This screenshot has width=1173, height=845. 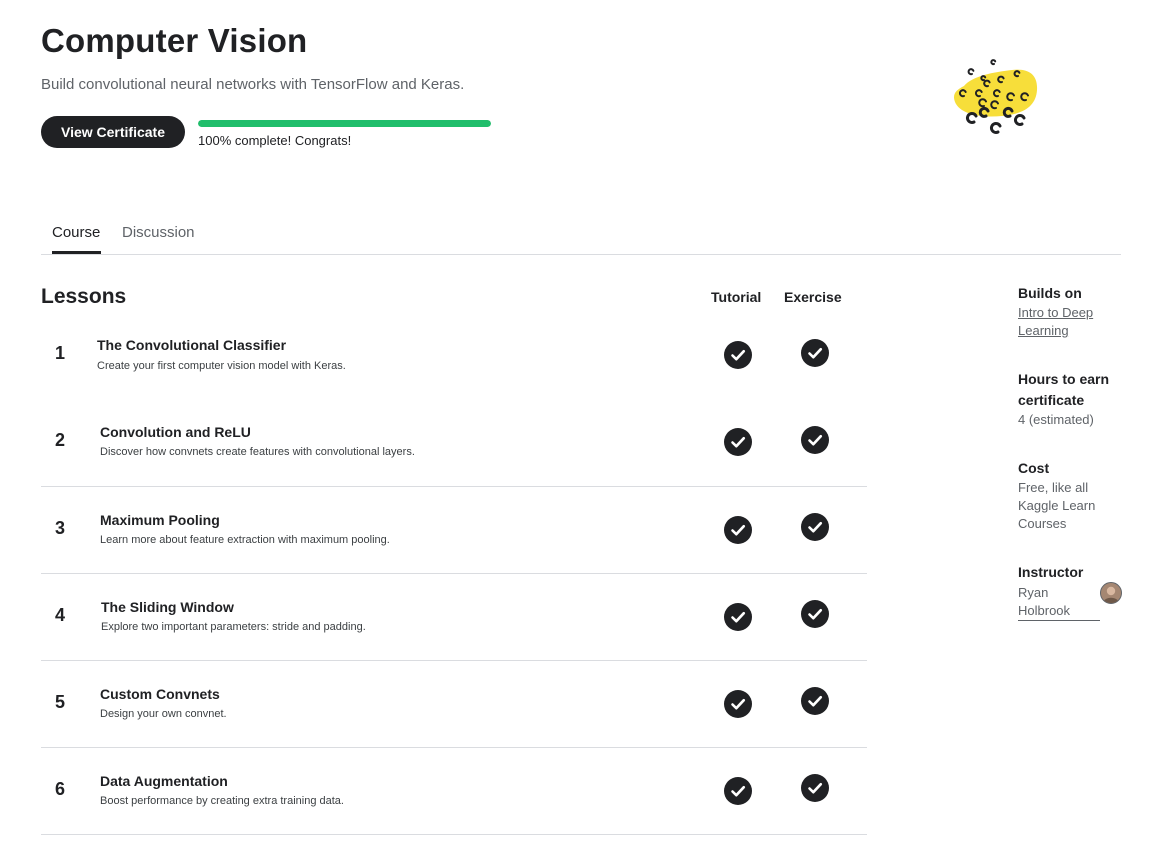 What do you see at coordinates (163, 714) in the screenshot?
I see `lesson-description: Design your own convnet.` at bounding box center [163, 714].